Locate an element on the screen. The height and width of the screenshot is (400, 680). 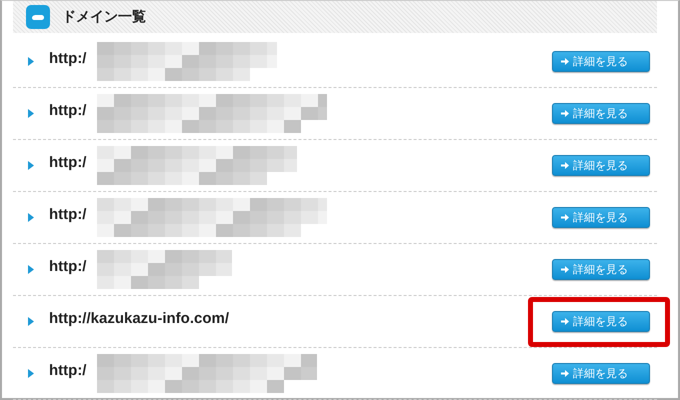
domain-url: http://kazukazu-info.com/ is located at coordinates (139, 318).